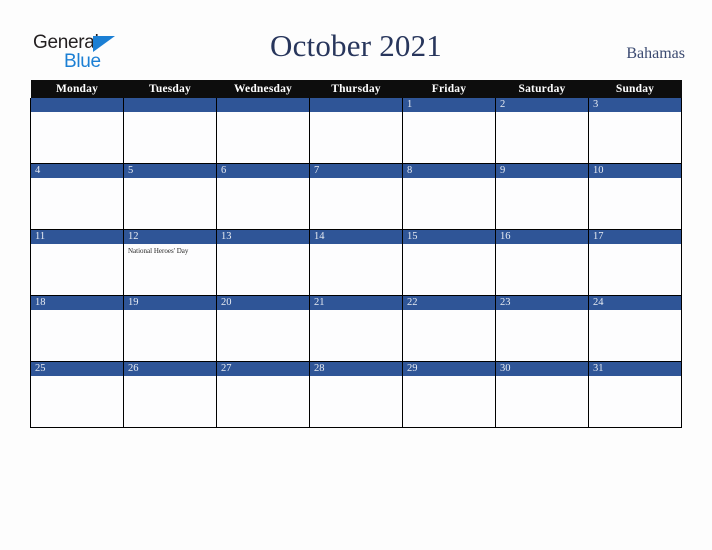 This screenshot has width=712, height=550. Describe the element at coordinates (263, 89) in the screenshot. I see `weekday-header-wednesday: Wednesday` at that location.